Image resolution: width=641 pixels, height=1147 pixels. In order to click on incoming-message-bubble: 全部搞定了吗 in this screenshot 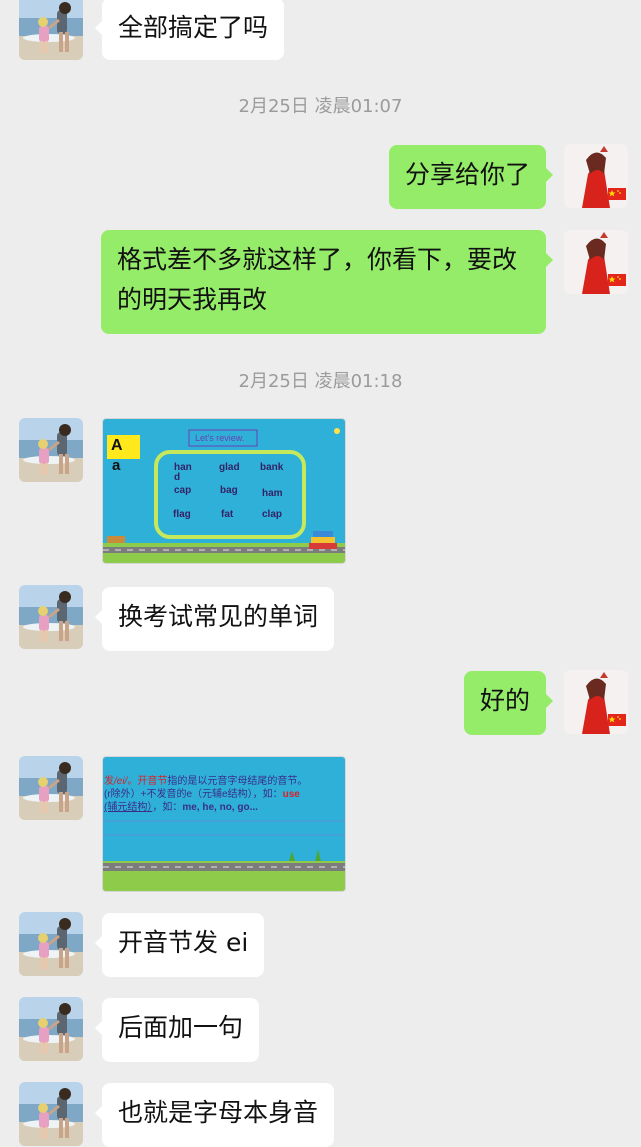, I will do `click(189, 30)`.